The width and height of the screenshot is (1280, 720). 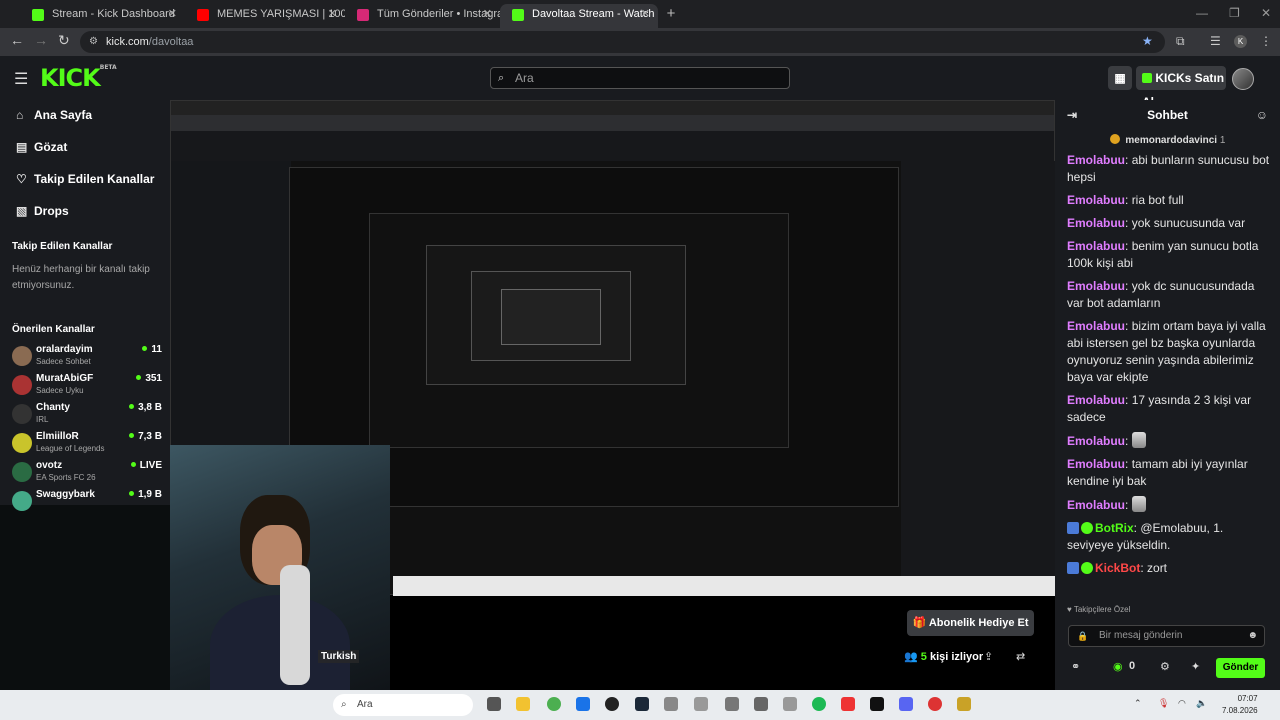 What do you see at coordinates (1099, 609) in the screenshot?
I see `followers-only-label: ♥ Takipçilere Özel` at bounding box center [1099, 609].